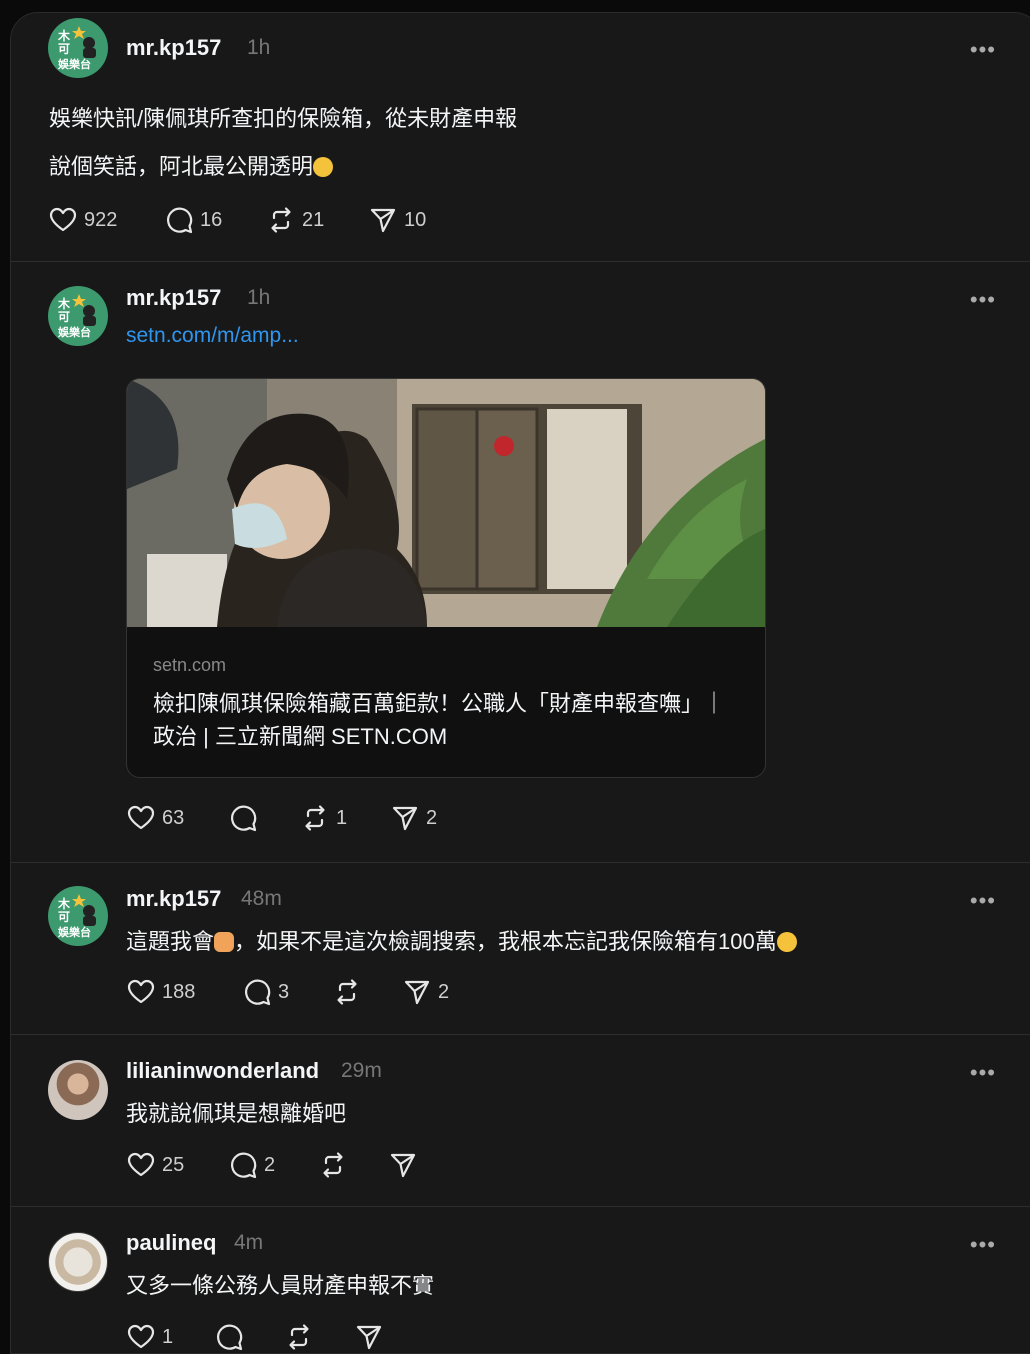  I want to click on action-bar: 63 1 2, so click(298, 818).